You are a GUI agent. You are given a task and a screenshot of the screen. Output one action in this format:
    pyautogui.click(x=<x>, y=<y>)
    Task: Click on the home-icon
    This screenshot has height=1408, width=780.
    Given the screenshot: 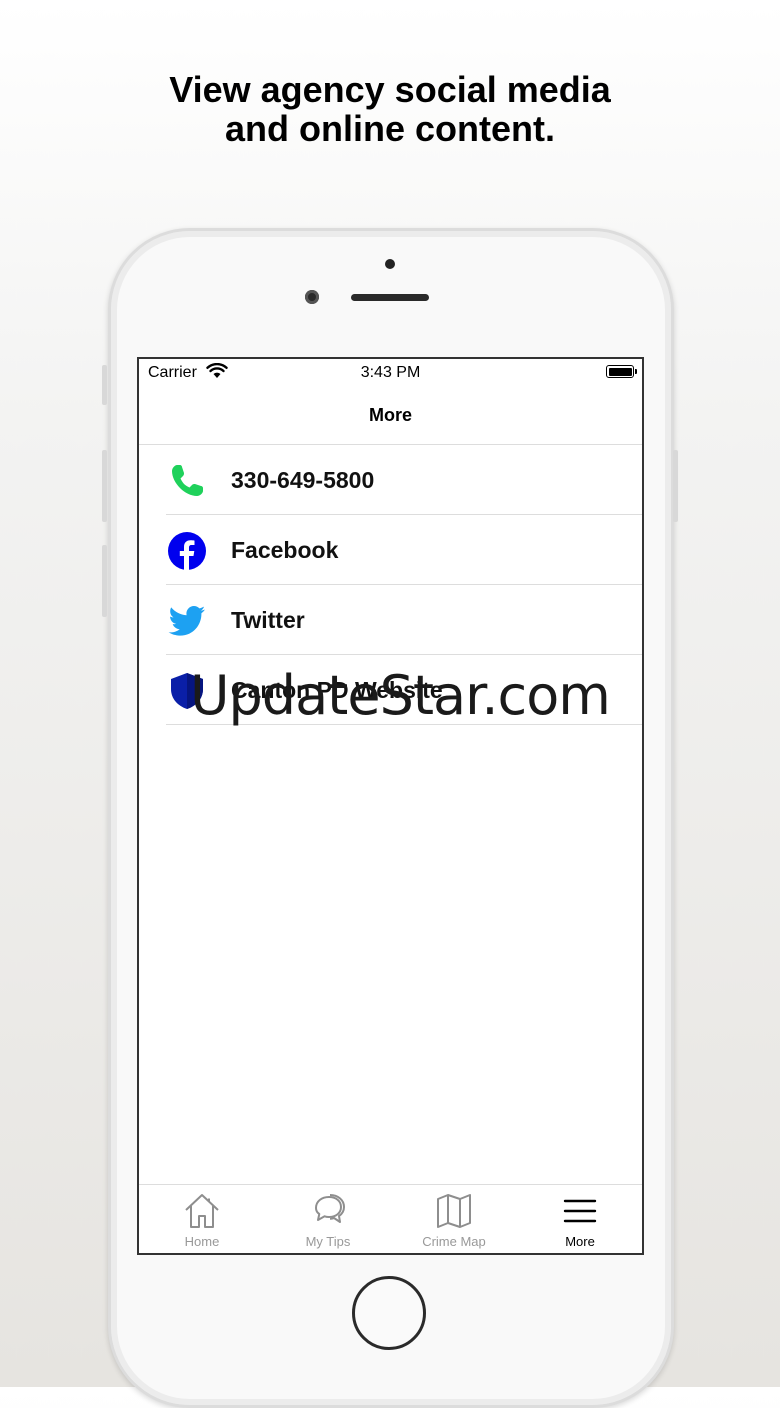 What is the action you would take?
    pyautogui.click(x=202, y=1211)
    